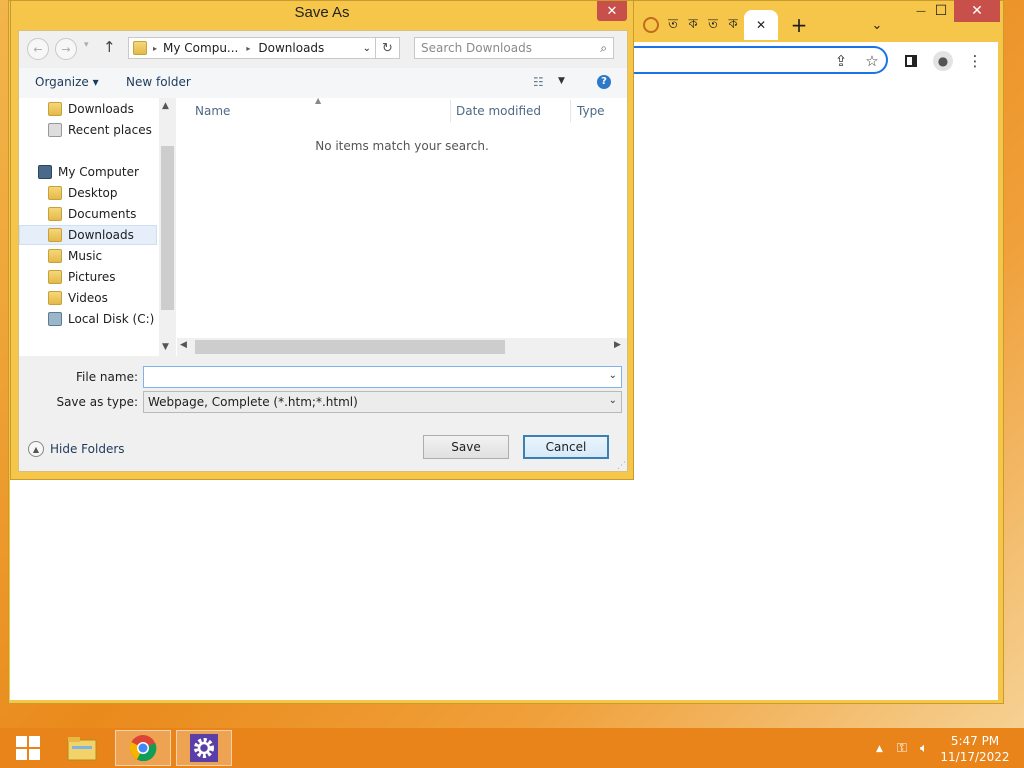 The height and width of the screenshot is (768, 1024). I want to click on nav-item-desktop: Desktop, so click(83, 193).